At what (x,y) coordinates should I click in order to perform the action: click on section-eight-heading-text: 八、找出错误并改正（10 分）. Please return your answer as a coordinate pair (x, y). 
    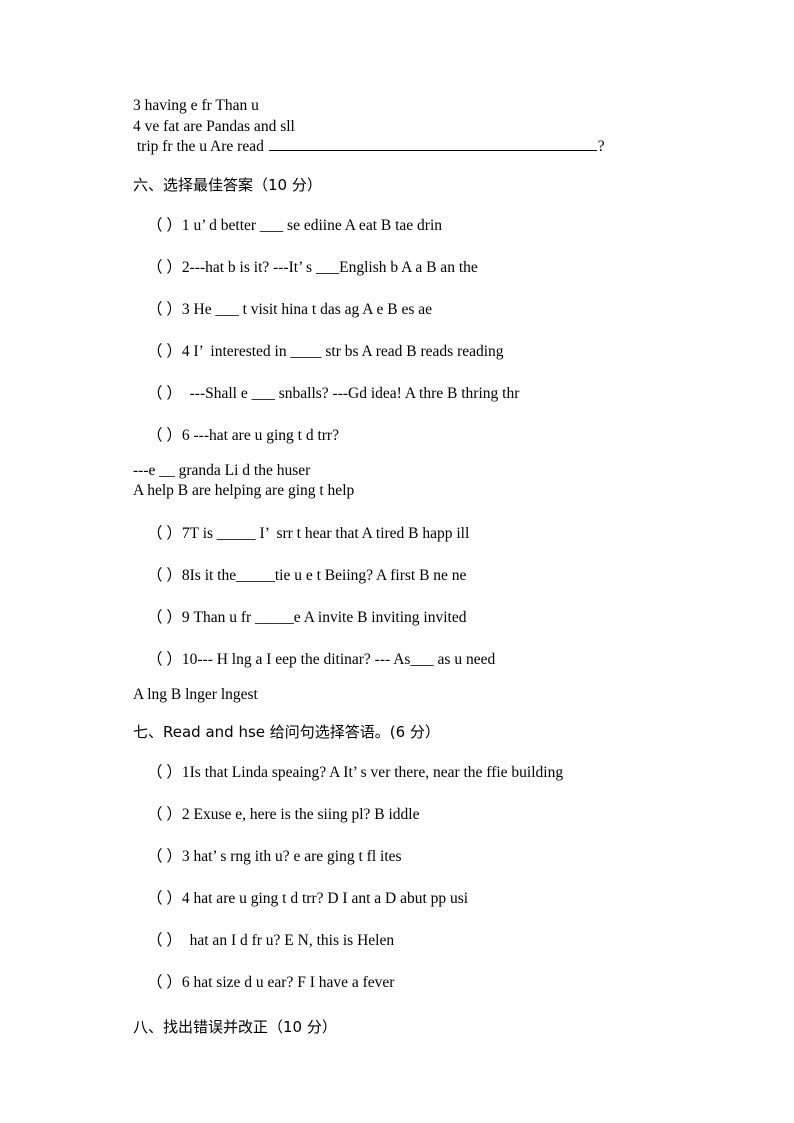
    Looking at the image, I should click on (235, 1027).